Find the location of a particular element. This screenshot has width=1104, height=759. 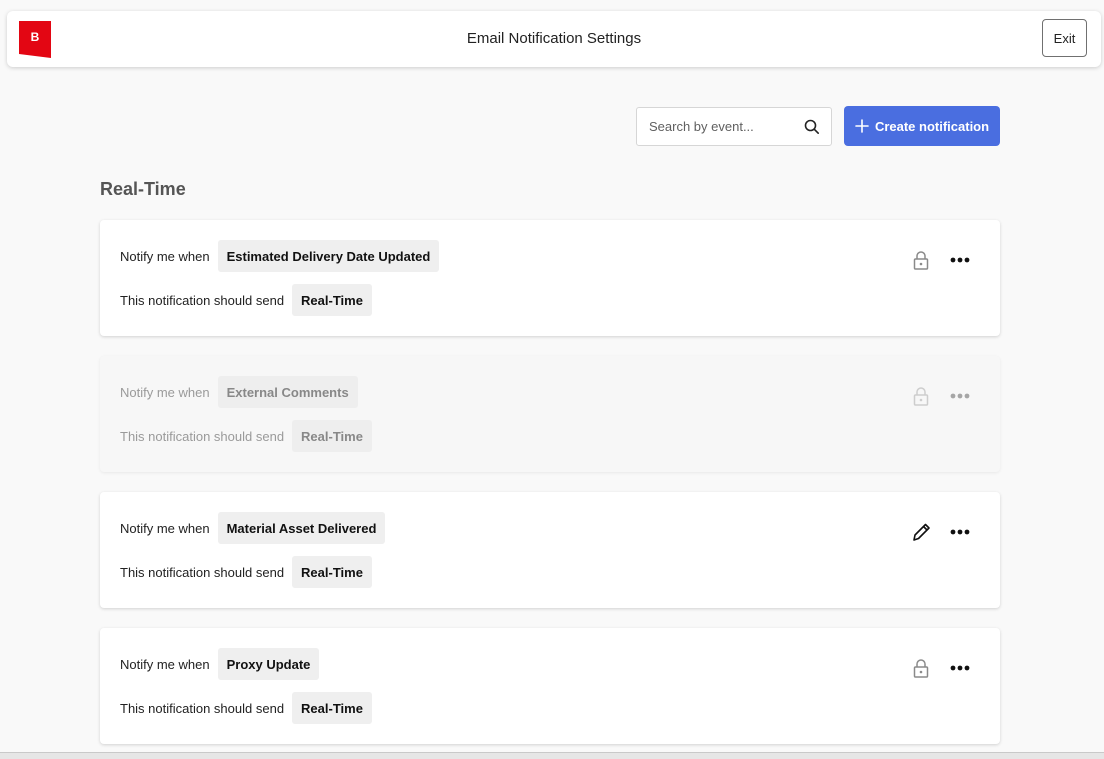

event-chip: Estimated Delivery Date Updated is located at coordinates (328, 256).